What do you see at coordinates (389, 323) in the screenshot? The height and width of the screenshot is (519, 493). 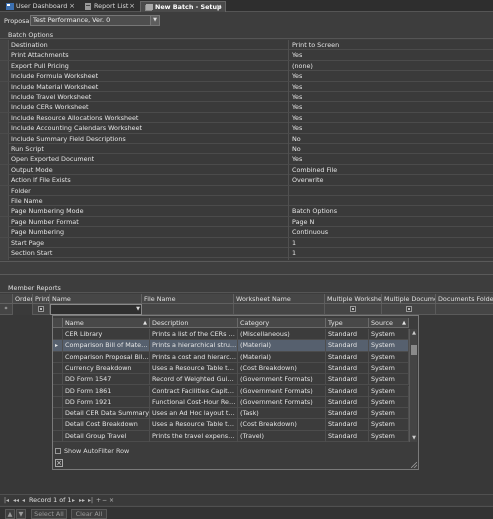 I see `popup-column-source: Source ▲` at bounding box center [389, 323].